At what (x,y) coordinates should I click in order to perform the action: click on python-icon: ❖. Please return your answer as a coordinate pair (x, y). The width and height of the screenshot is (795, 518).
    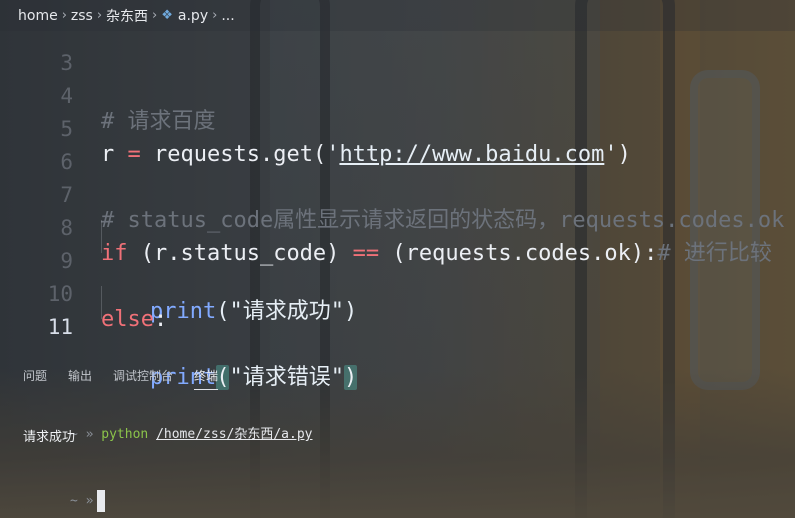
    Looking at the image, I should click on (167, 15).